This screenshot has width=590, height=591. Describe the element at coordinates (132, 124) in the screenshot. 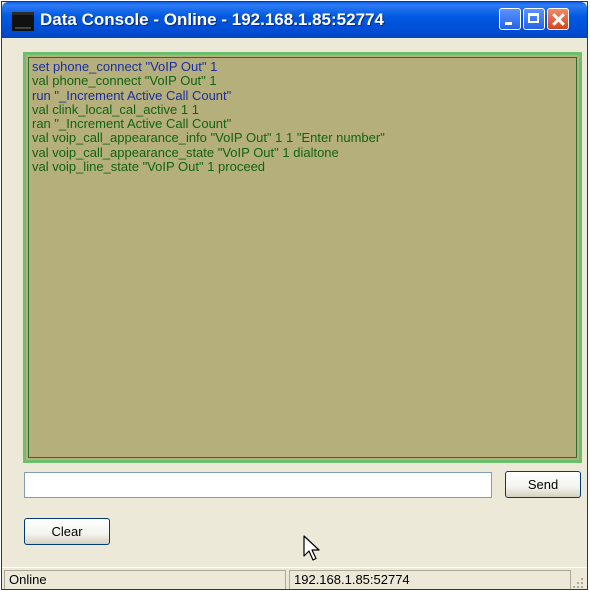

I see `console-log-line: ran "_Increment Active Call Count"` at that location.